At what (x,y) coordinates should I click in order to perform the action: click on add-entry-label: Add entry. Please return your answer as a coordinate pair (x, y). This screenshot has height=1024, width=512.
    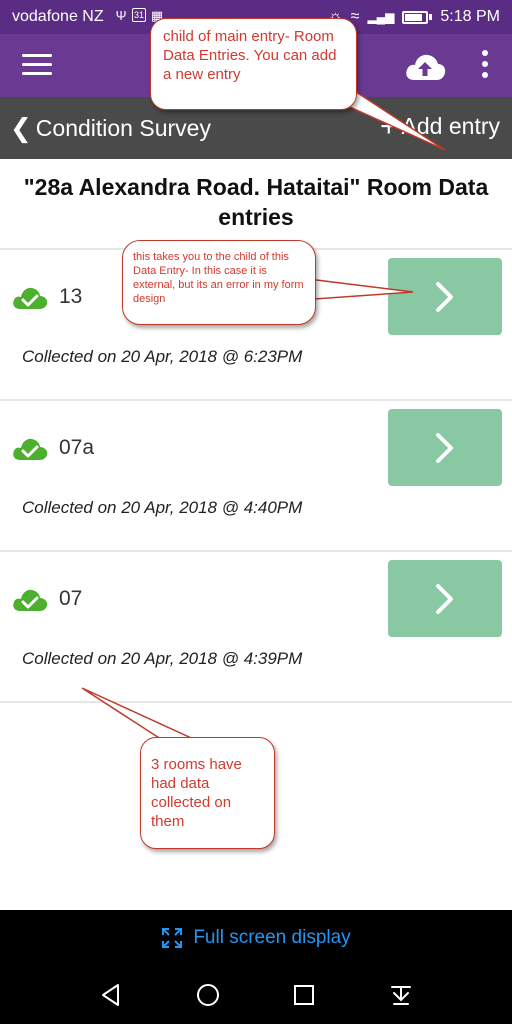
    Looking at the image, I should click on (450, 126).